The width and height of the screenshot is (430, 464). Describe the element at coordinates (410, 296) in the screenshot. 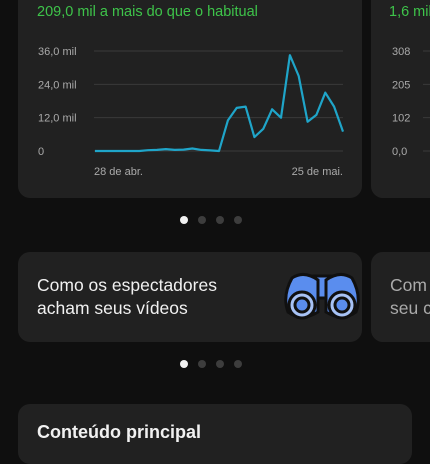

I see `peek-card-title: Com seu c` at that location.